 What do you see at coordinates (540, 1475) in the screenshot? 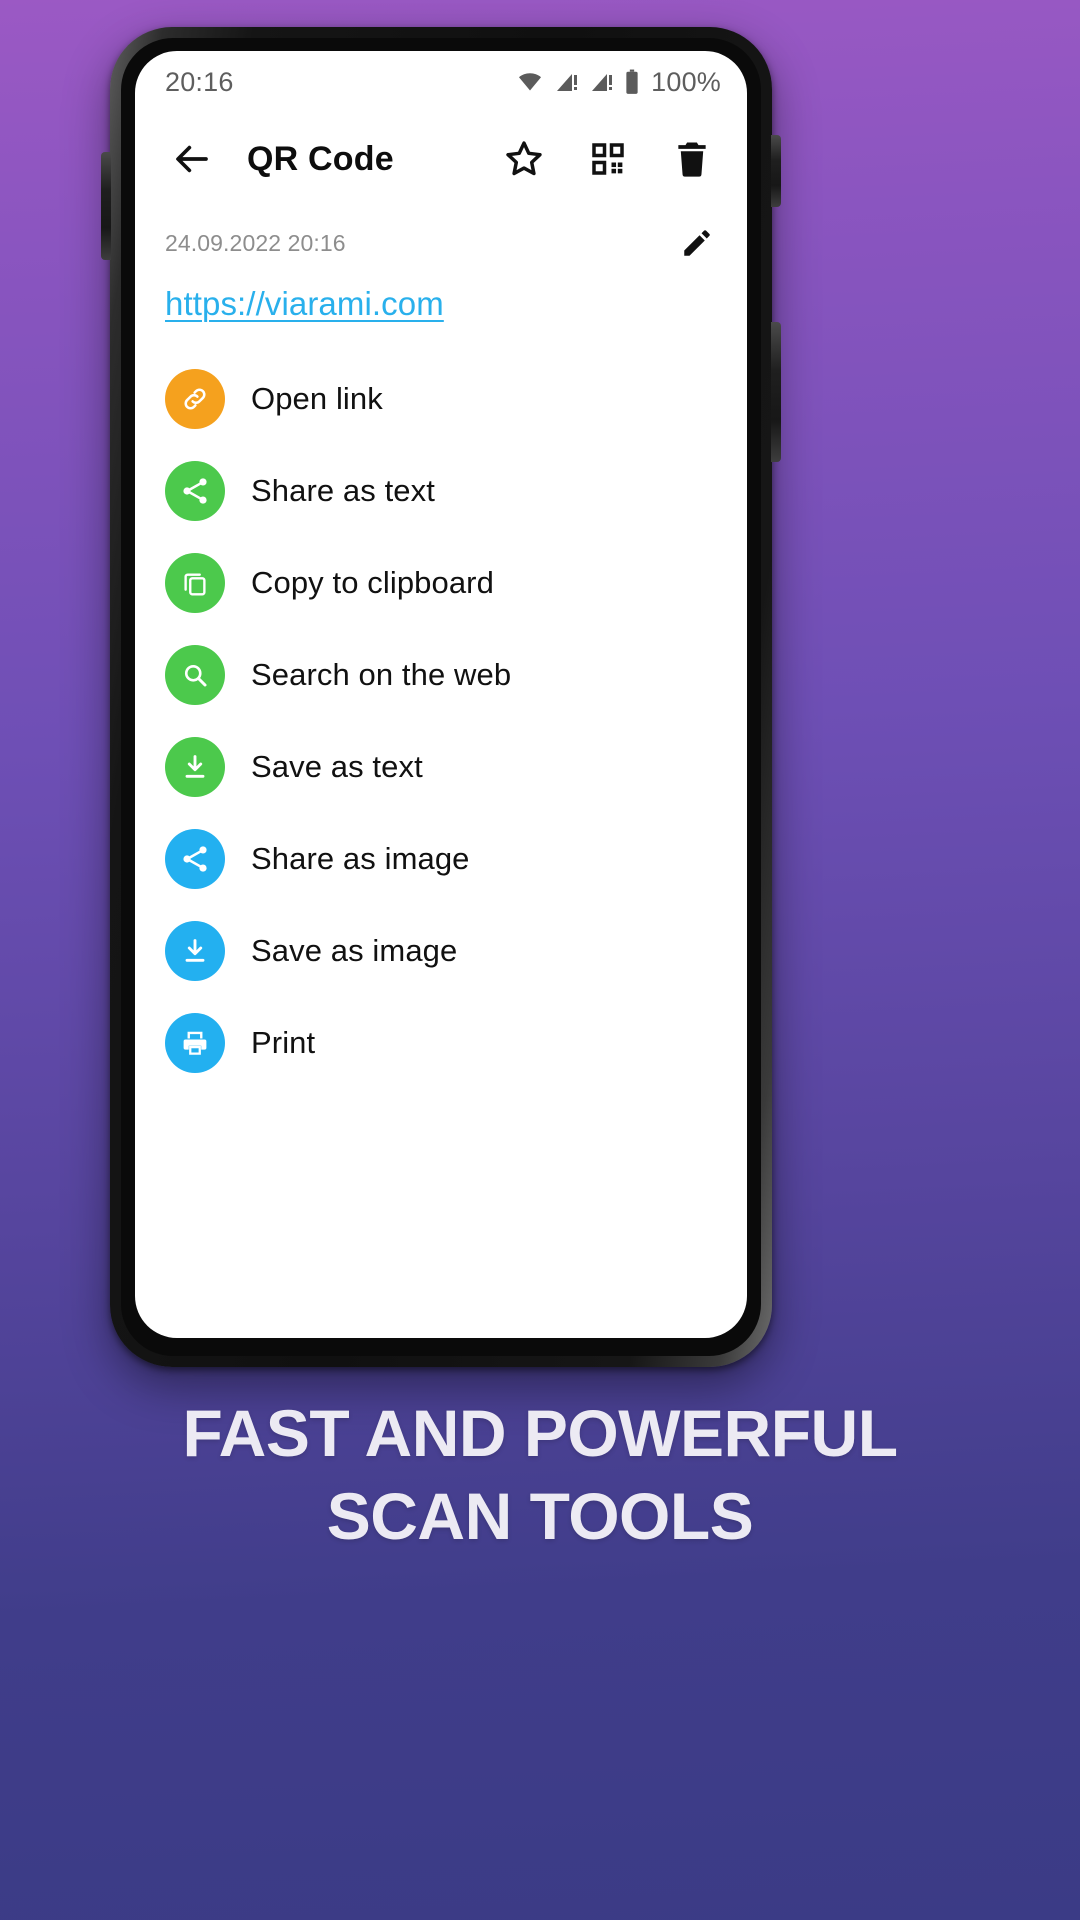
I see `promo-caption: FAST AND POWERFUL SCAN TOOLS` at bounding box center [540, 1475].